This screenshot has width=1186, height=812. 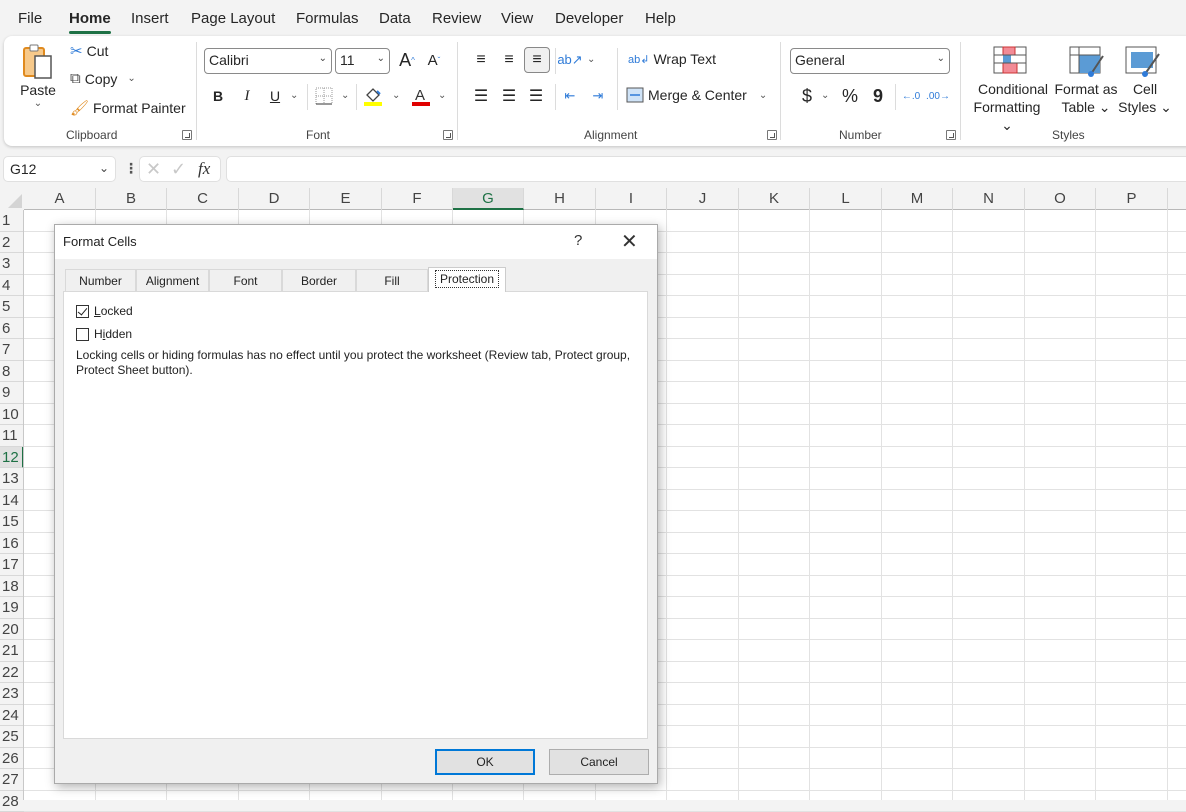 I want to click on row-header-3: 3, so click(x=12, y=264).